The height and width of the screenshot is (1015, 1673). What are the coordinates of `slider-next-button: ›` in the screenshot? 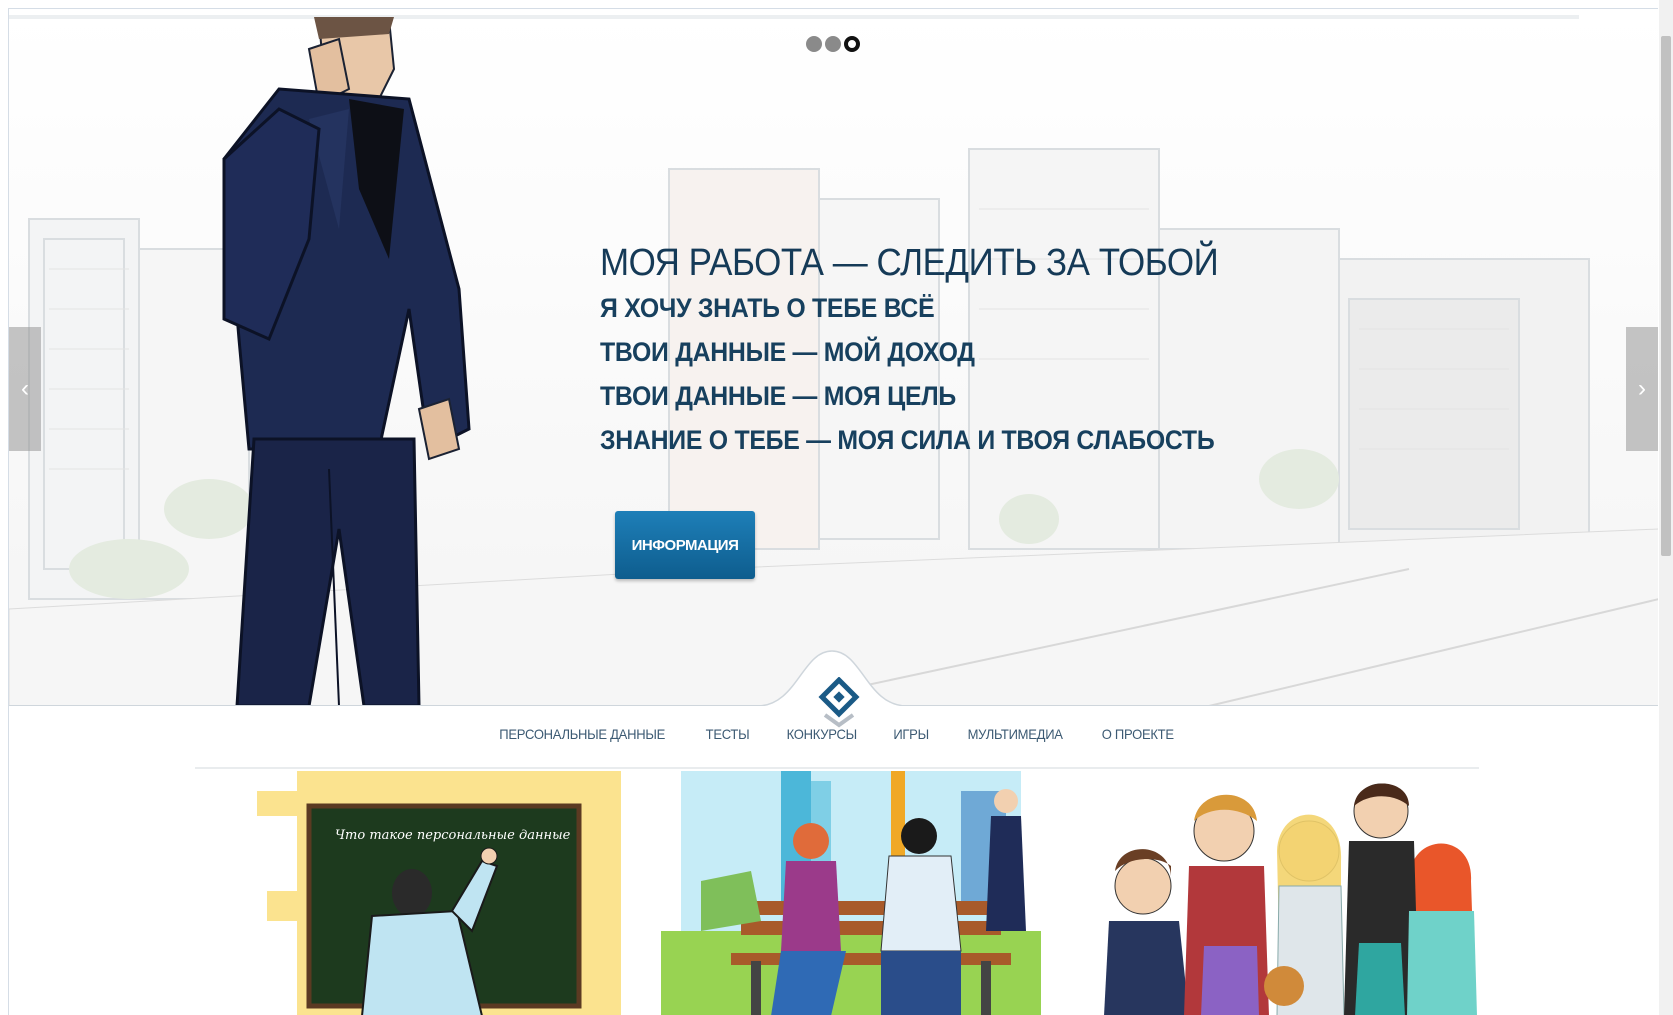 It's located at (1642, 389).